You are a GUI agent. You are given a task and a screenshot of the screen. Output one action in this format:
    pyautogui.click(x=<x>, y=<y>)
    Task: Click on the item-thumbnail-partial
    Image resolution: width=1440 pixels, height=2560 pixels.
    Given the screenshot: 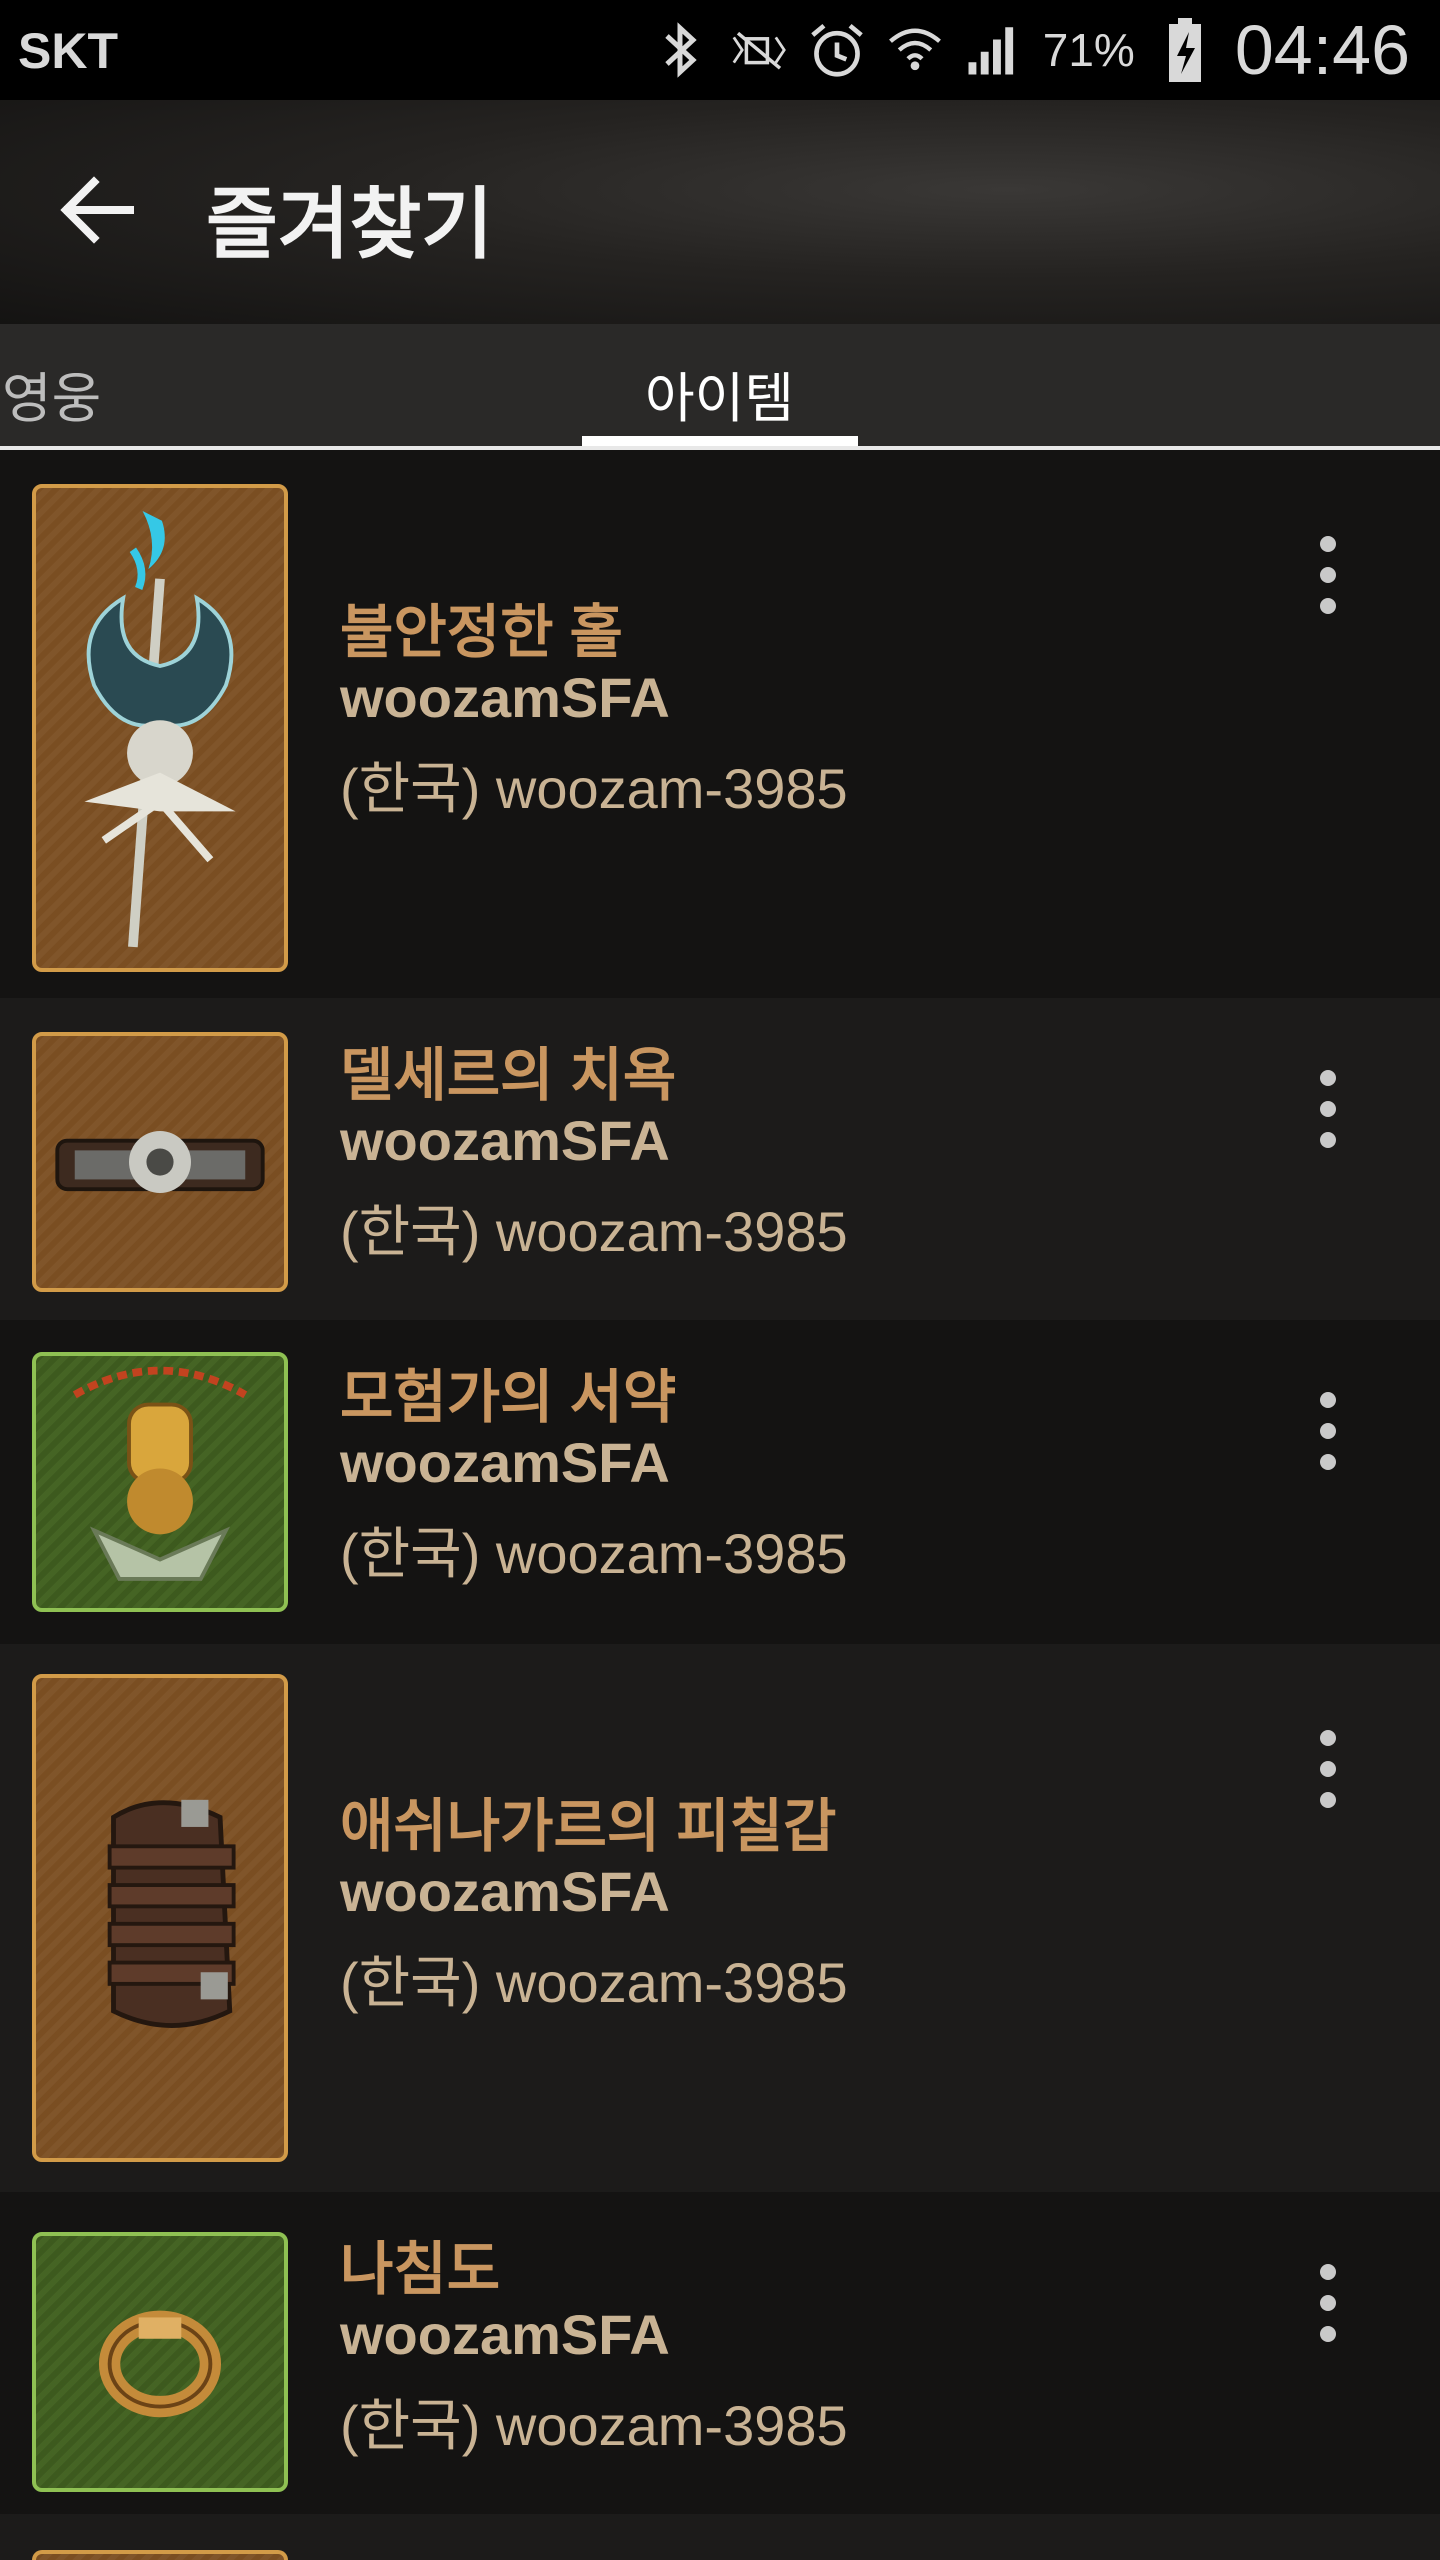 What is the action you would take?
    pyautogui.click(x=160, y=2555)
    